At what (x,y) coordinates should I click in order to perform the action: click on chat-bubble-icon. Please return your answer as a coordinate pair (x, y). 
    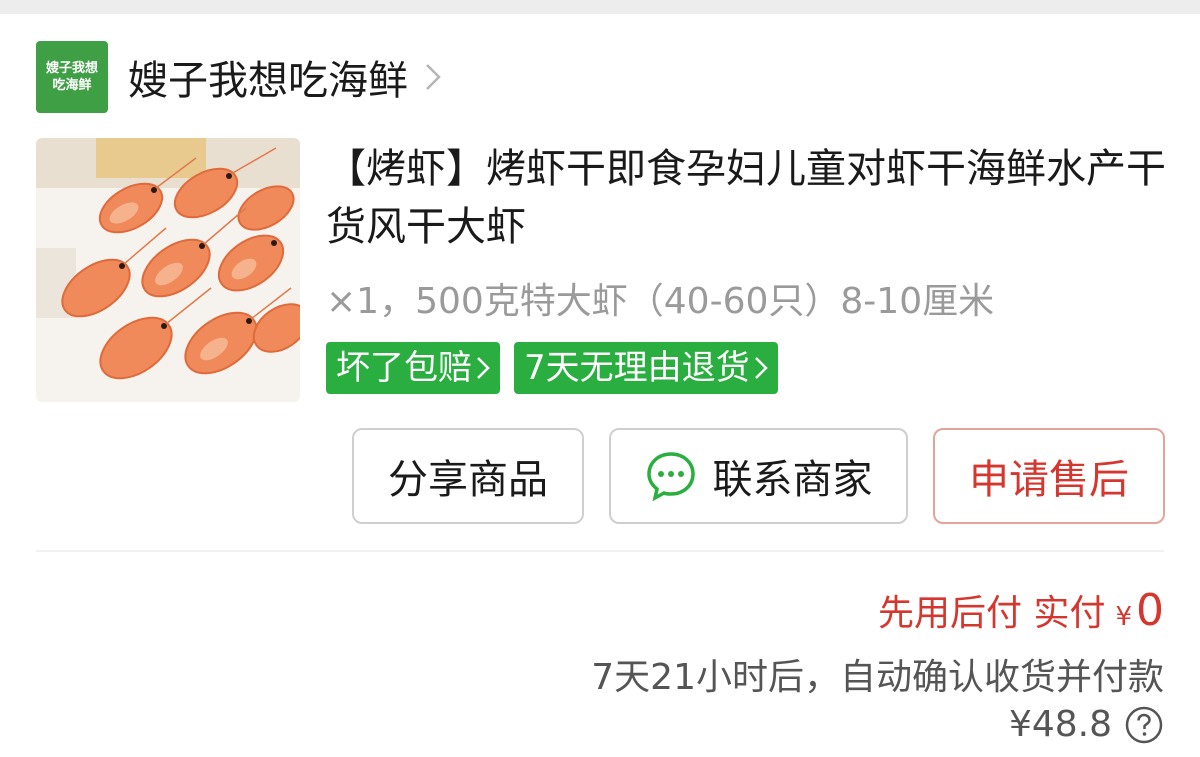
    Looking at the image, I should click on (670, 477).